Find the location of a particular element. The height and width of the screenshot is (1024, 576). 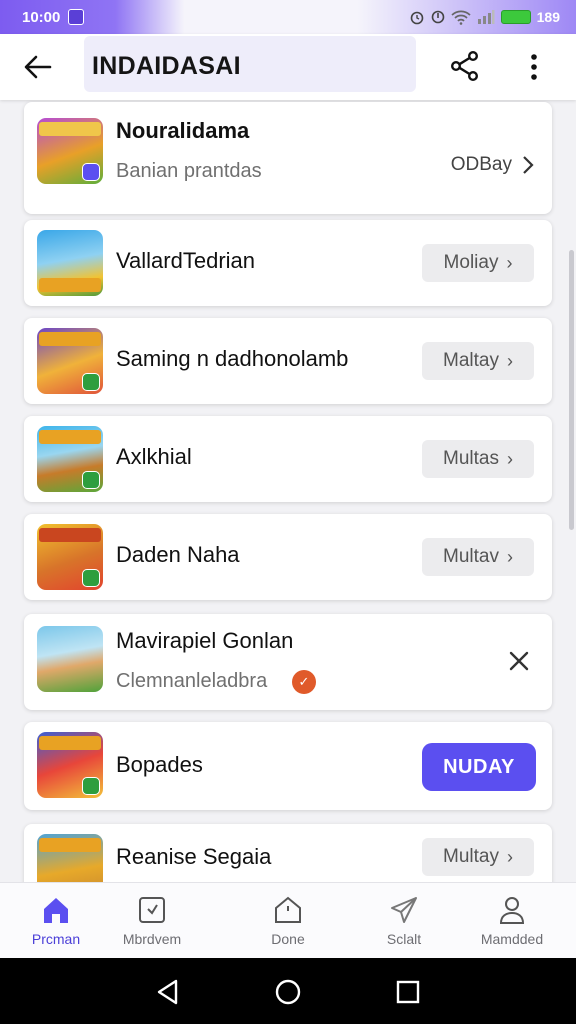

system-navigation-bar is located at coordinates (288, 991).